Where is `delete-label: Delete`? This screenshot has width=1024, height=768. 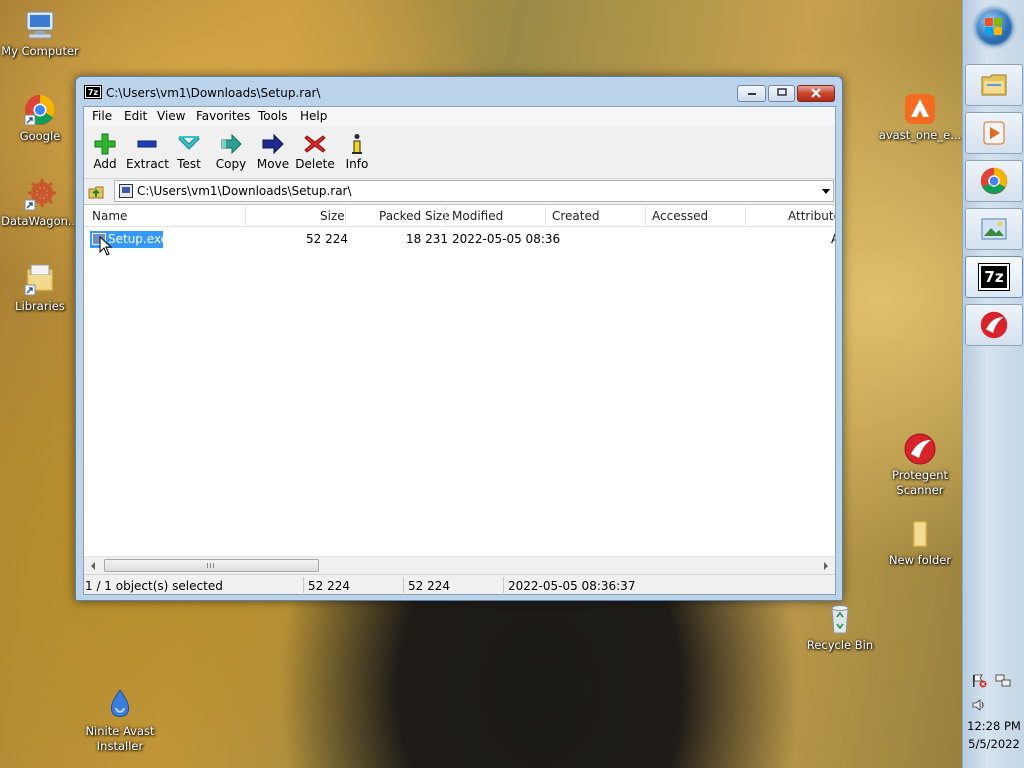 delete-label: Delete is located at coordinates (315, 164).